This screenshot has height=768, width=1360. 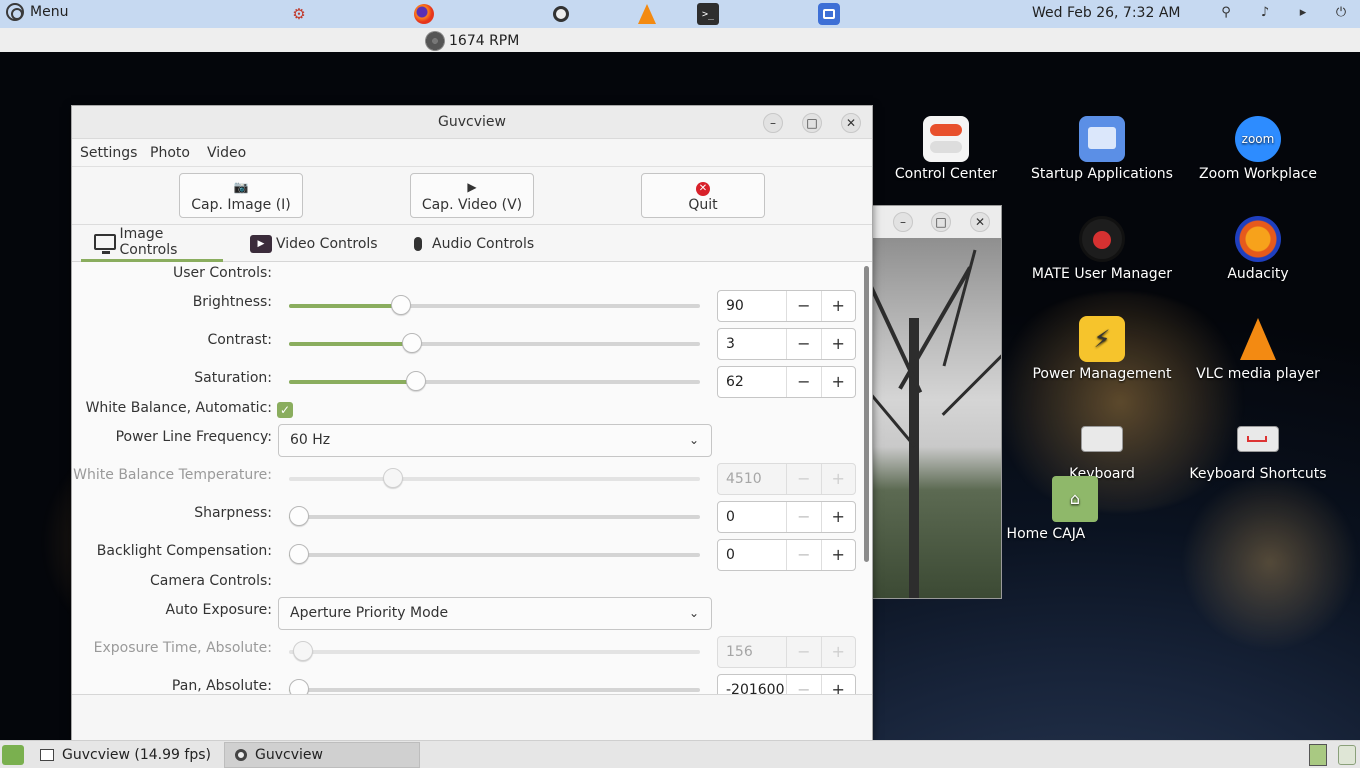 I want to click on white-balance-auto-checkbox: ✓, so click(x=285, y=410).